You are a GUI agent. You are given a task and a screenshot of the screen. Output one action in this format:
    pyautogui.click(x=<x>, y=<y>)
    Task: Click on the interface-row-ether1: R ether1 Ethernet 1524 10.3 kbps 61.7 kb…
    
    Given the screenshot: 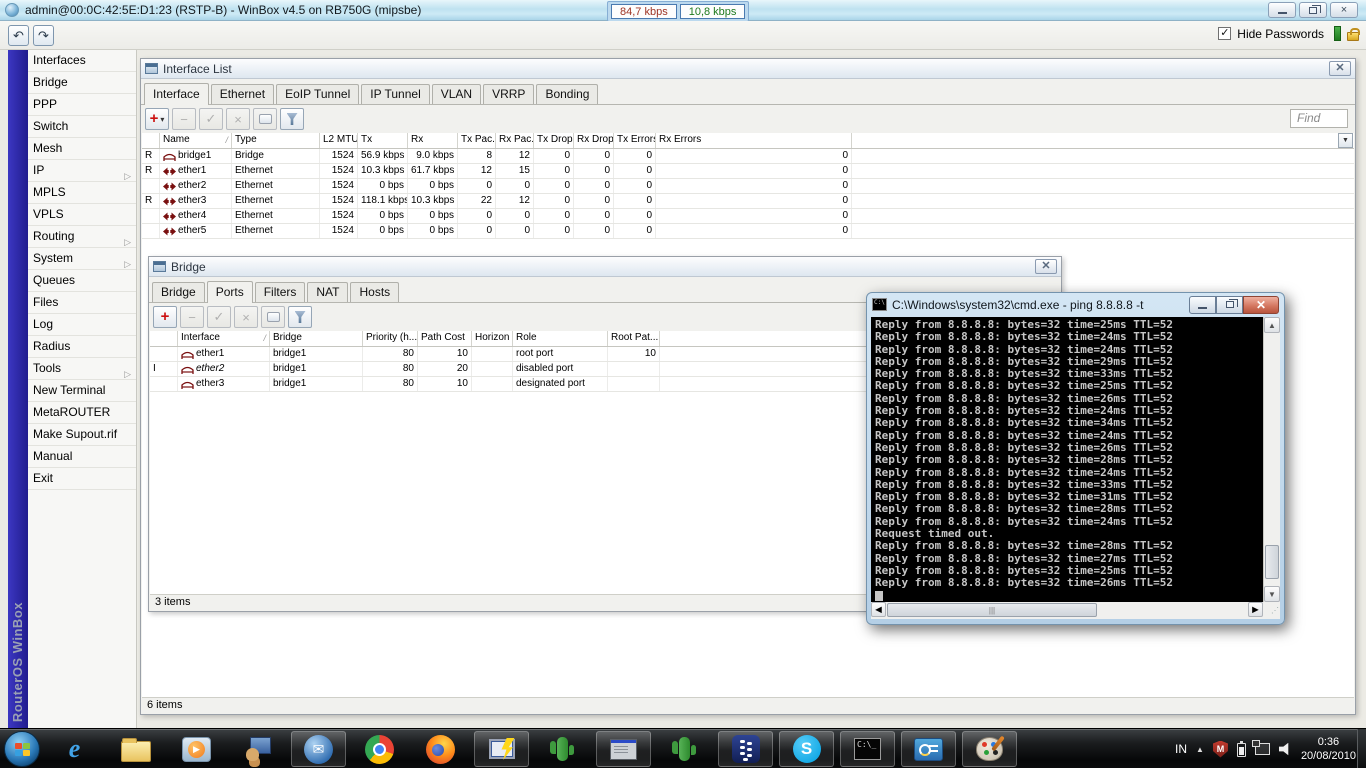 What is the action you would take?
    pyautogui.click(x=748, y=171)
    